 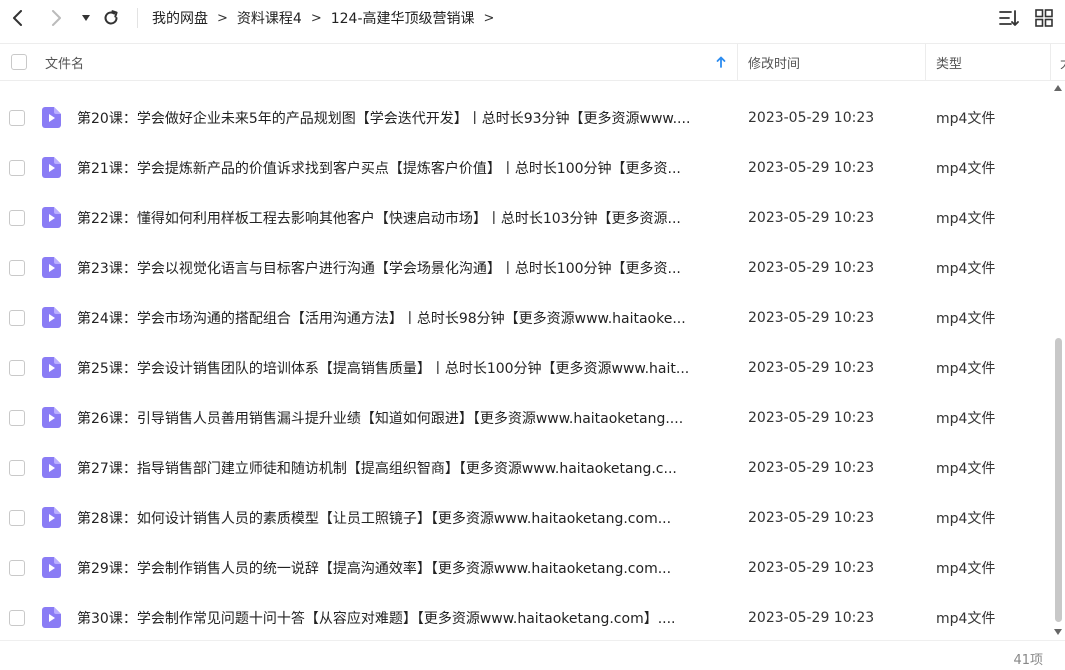 I want to click on grid-view-icon, so click(x=1044, y=18).